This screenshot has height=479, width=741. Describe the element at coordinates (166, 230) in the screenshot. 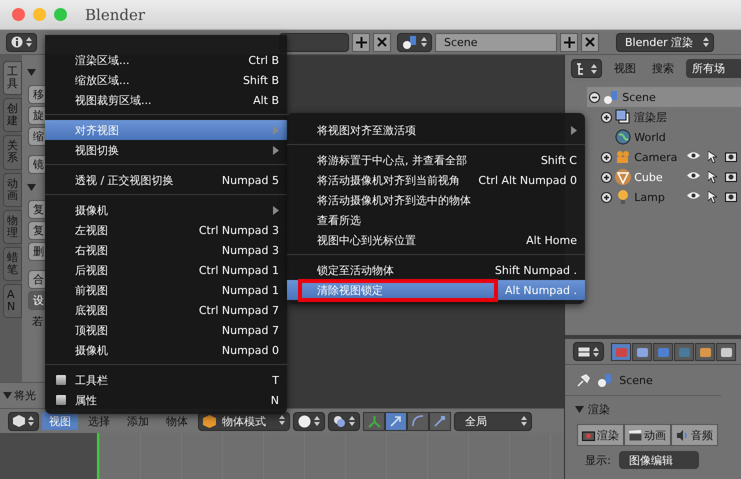

I see `menu-item: 左视图 Ctrl Numpad 3` at that location.